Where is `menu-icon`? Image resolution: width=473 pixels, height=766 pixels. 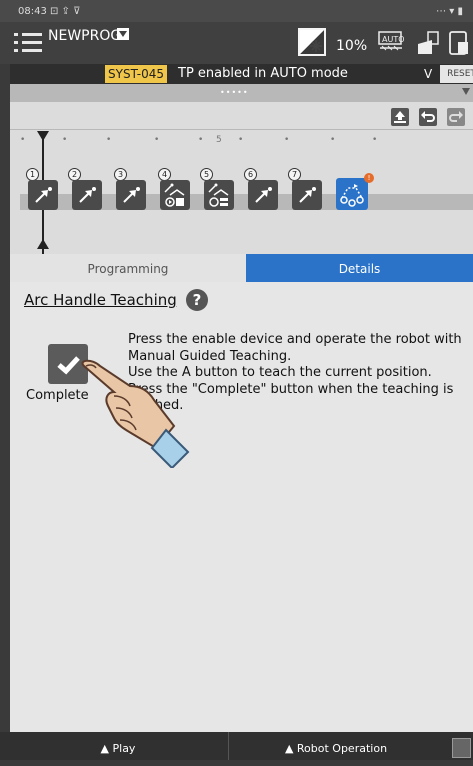 menu-icon is located at coordinates (28, 43).